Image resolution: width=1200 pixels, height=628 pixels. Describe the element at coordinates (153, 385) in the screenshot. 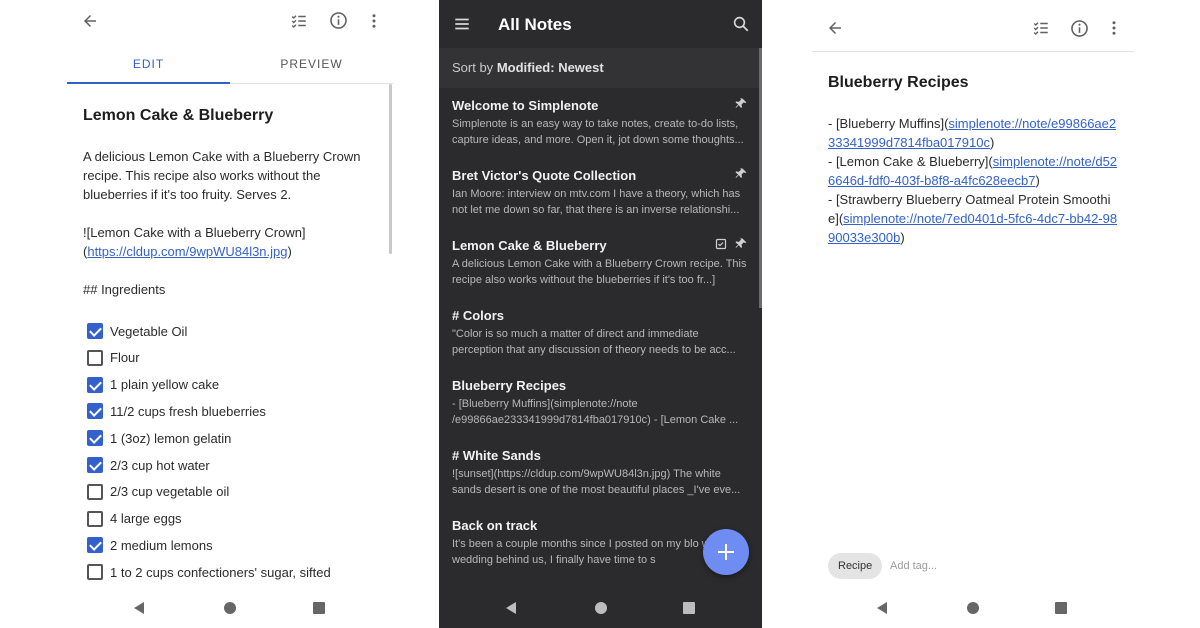

I see `checklist-item: 1 plain yellow cake` at that location.